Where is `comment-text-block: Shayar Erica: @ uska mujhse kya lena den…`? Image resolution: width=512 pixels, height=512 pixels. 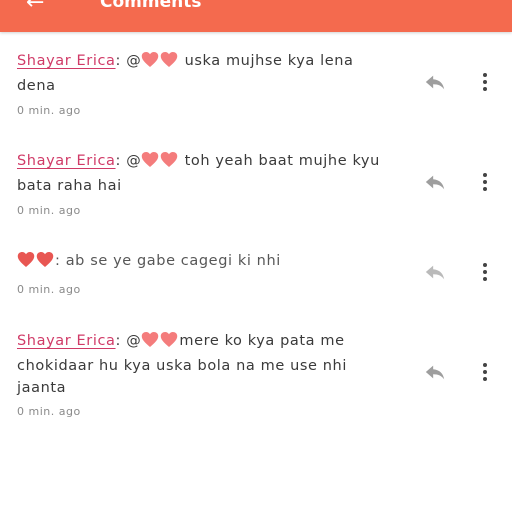 comment-text-block: Shayar Erica: @ uska mujhse kya lena den… is located at coordinates (207, 73).